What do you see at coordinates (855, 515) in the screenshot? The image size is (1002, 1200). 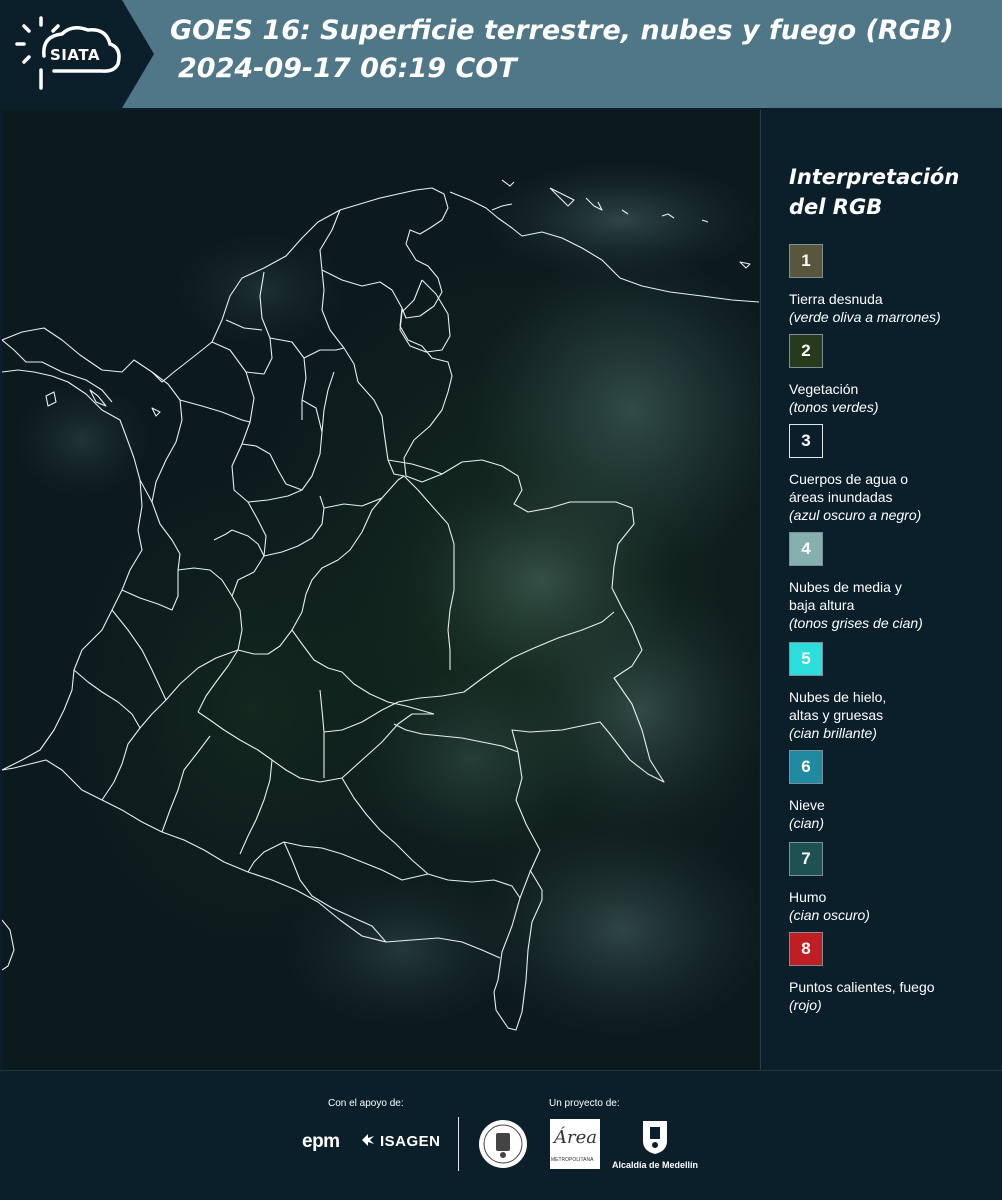 I see `legend-note-3: (azul oscuro a negro)` at bounding box center [855, 515].